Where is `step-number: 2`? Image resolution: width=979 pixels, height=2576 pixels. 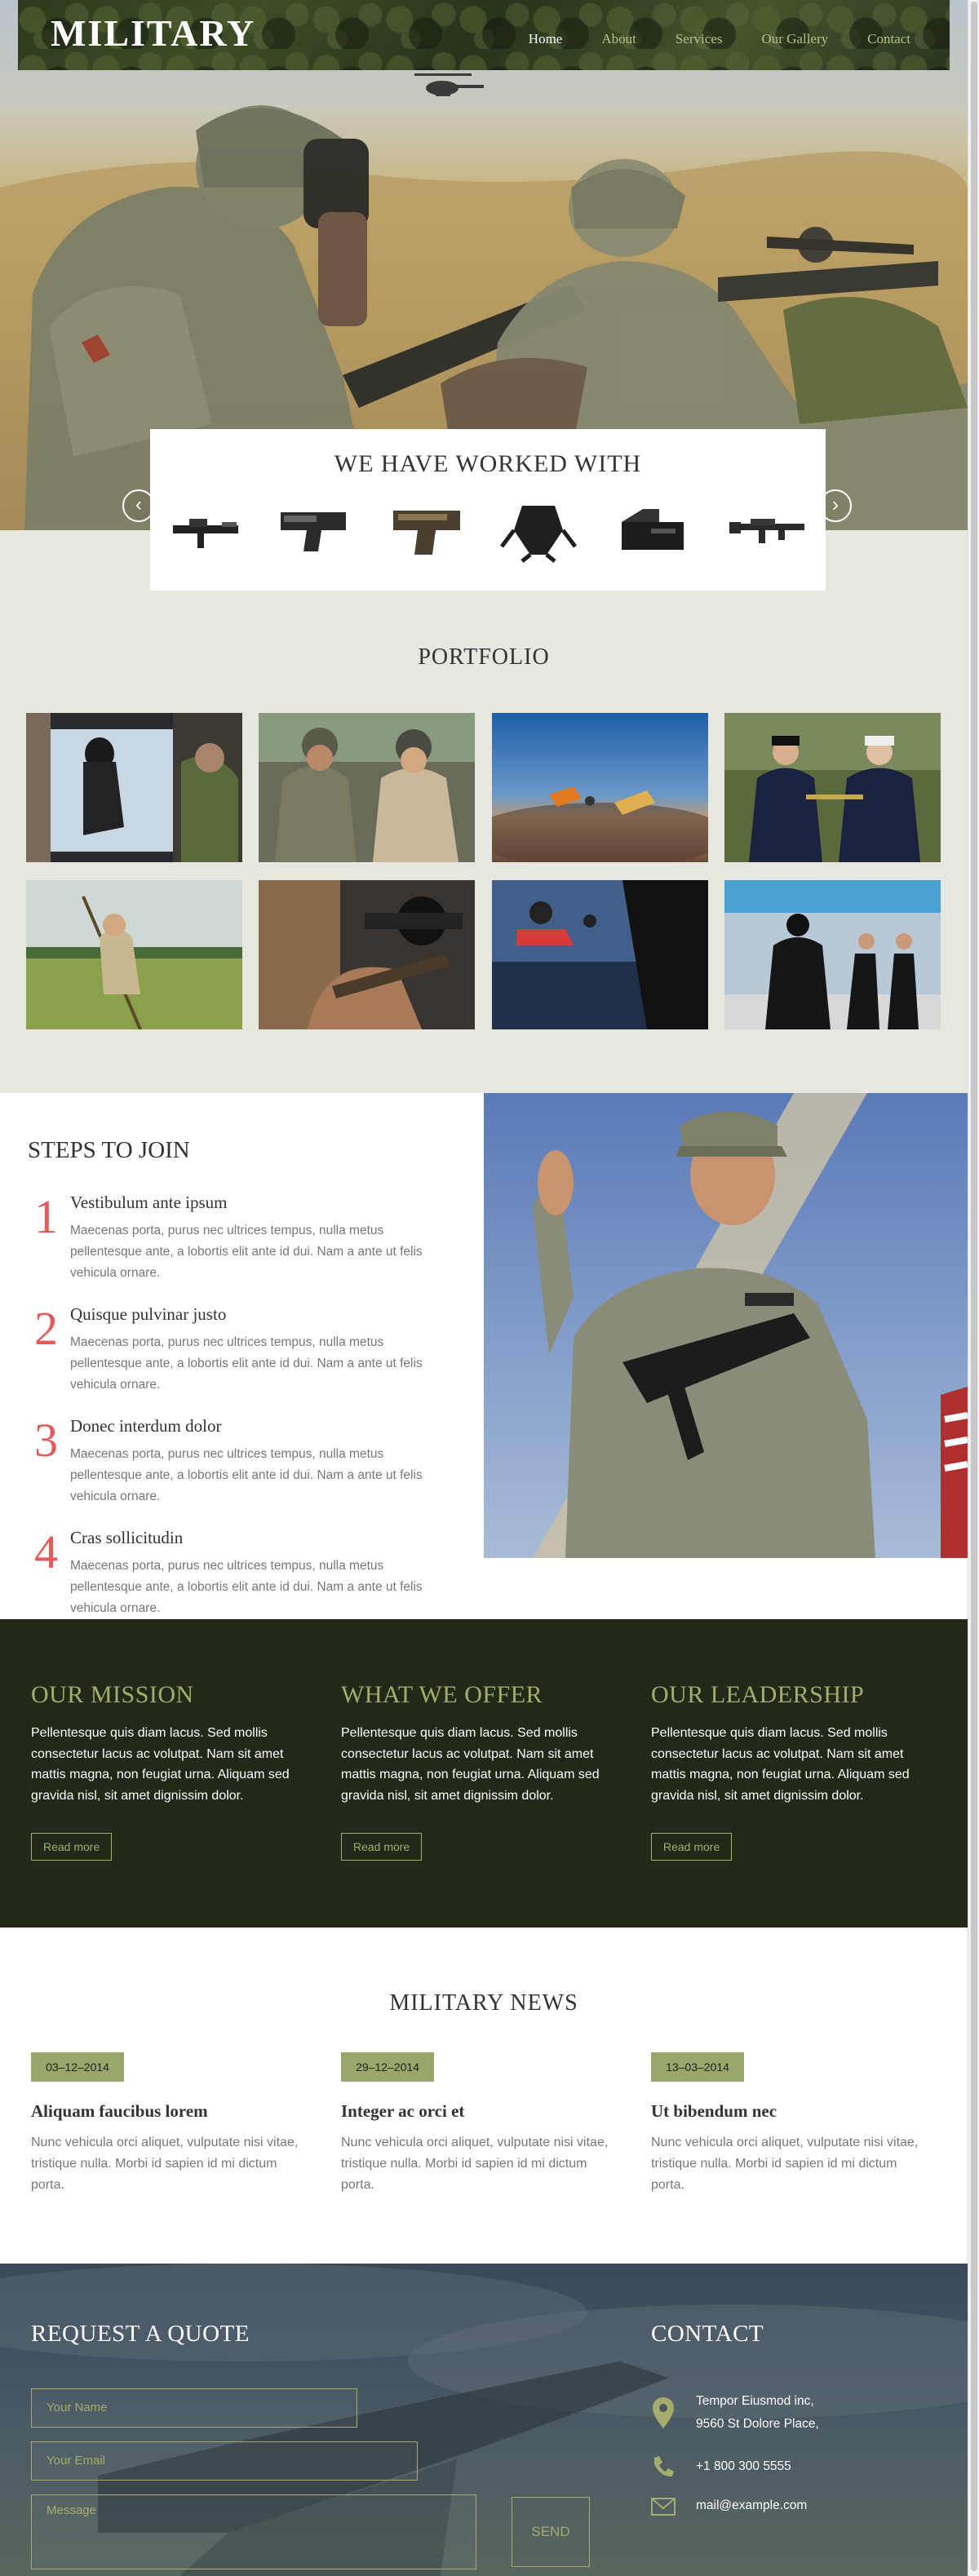
step-number: 2 is located at coordinates (46, 1328).